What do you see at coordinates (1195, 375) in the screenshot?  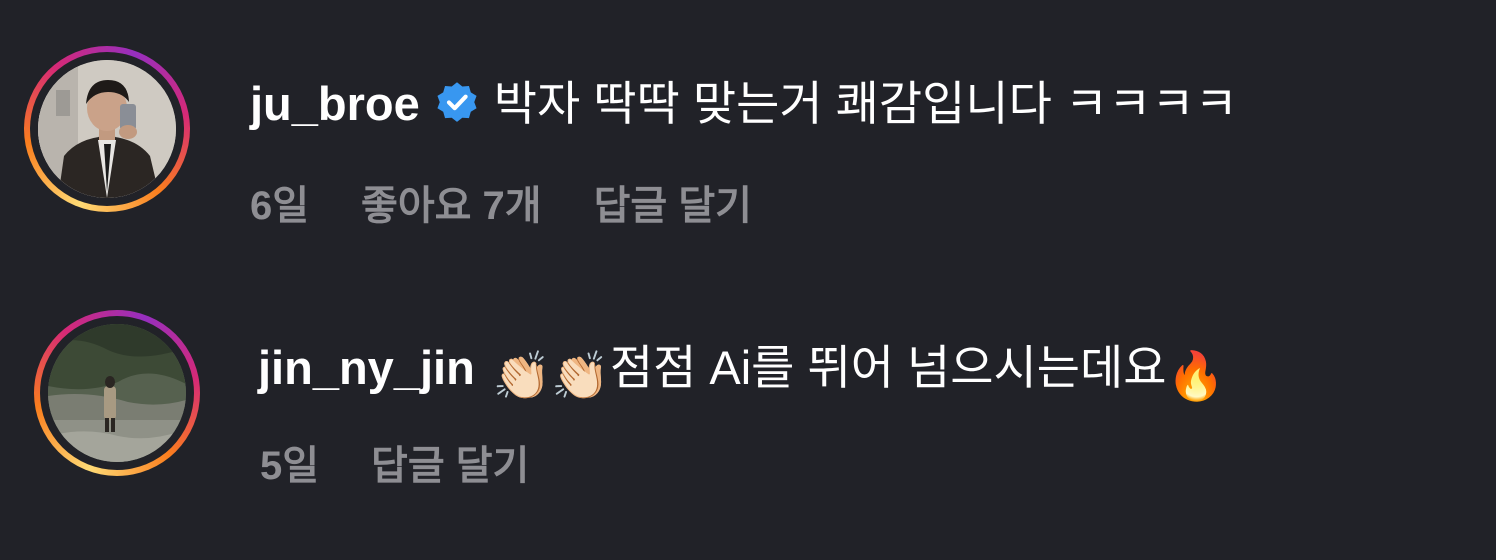 I see `fire-icon: 🔥` at bounding box center [1195, 375].